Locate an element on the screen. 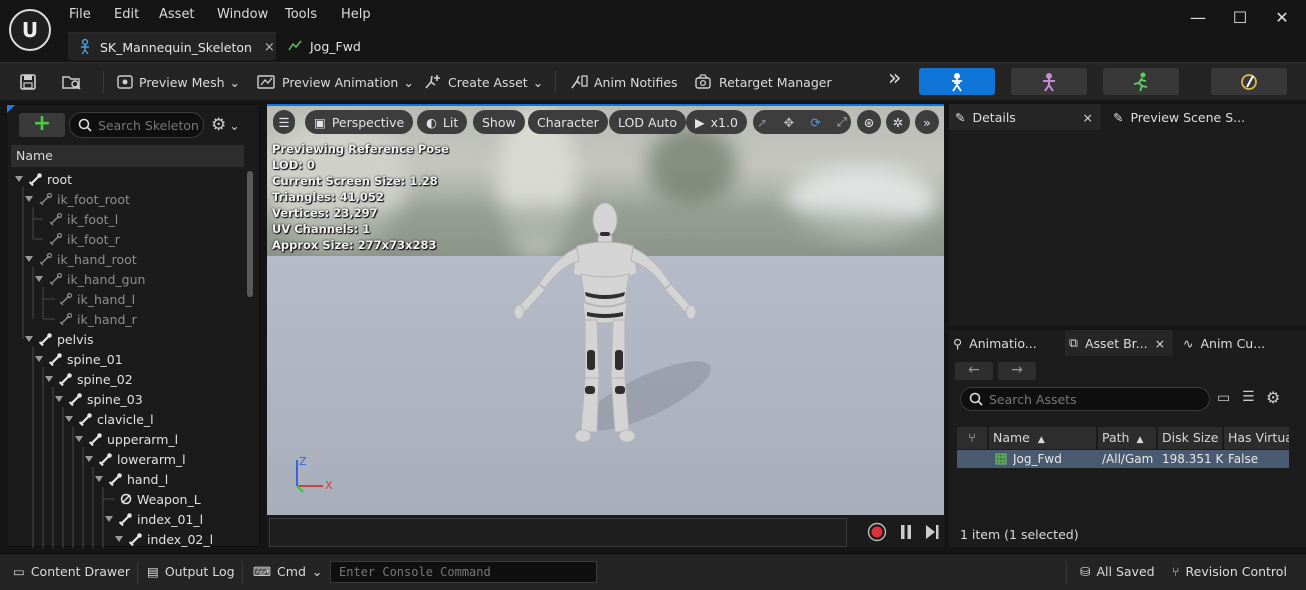  bone-row: root is located at coordinates (43, 179).